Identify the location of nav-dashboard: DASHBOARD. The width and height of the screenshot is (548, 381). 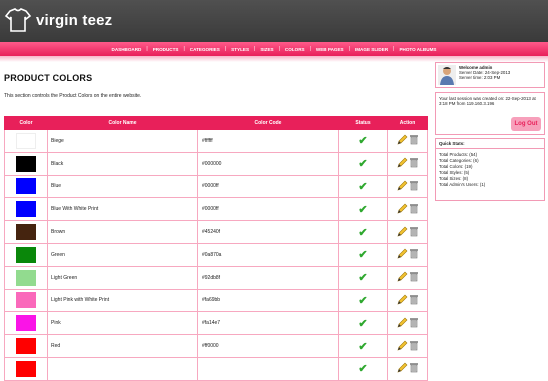
(127, 49).